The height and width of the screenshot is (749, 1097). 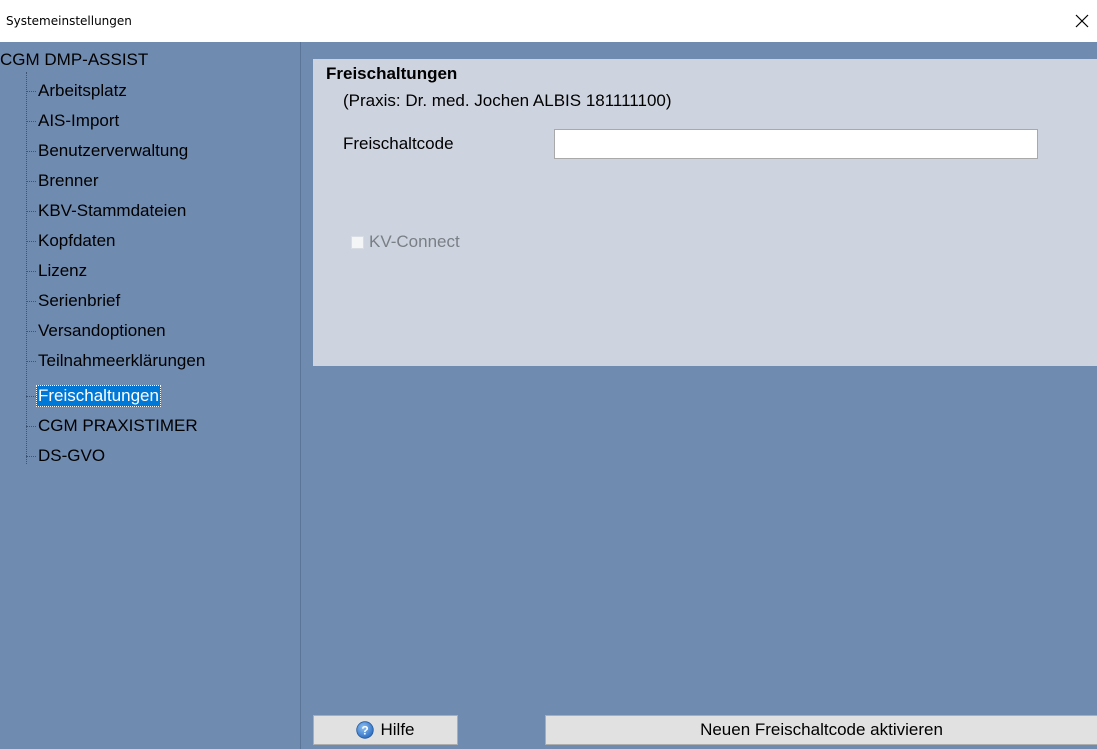 What do you see at coordinates (77, 240) in the screenshot?
I see `tree-item-label: Kopfdaten` at bounding box center [77, 240].